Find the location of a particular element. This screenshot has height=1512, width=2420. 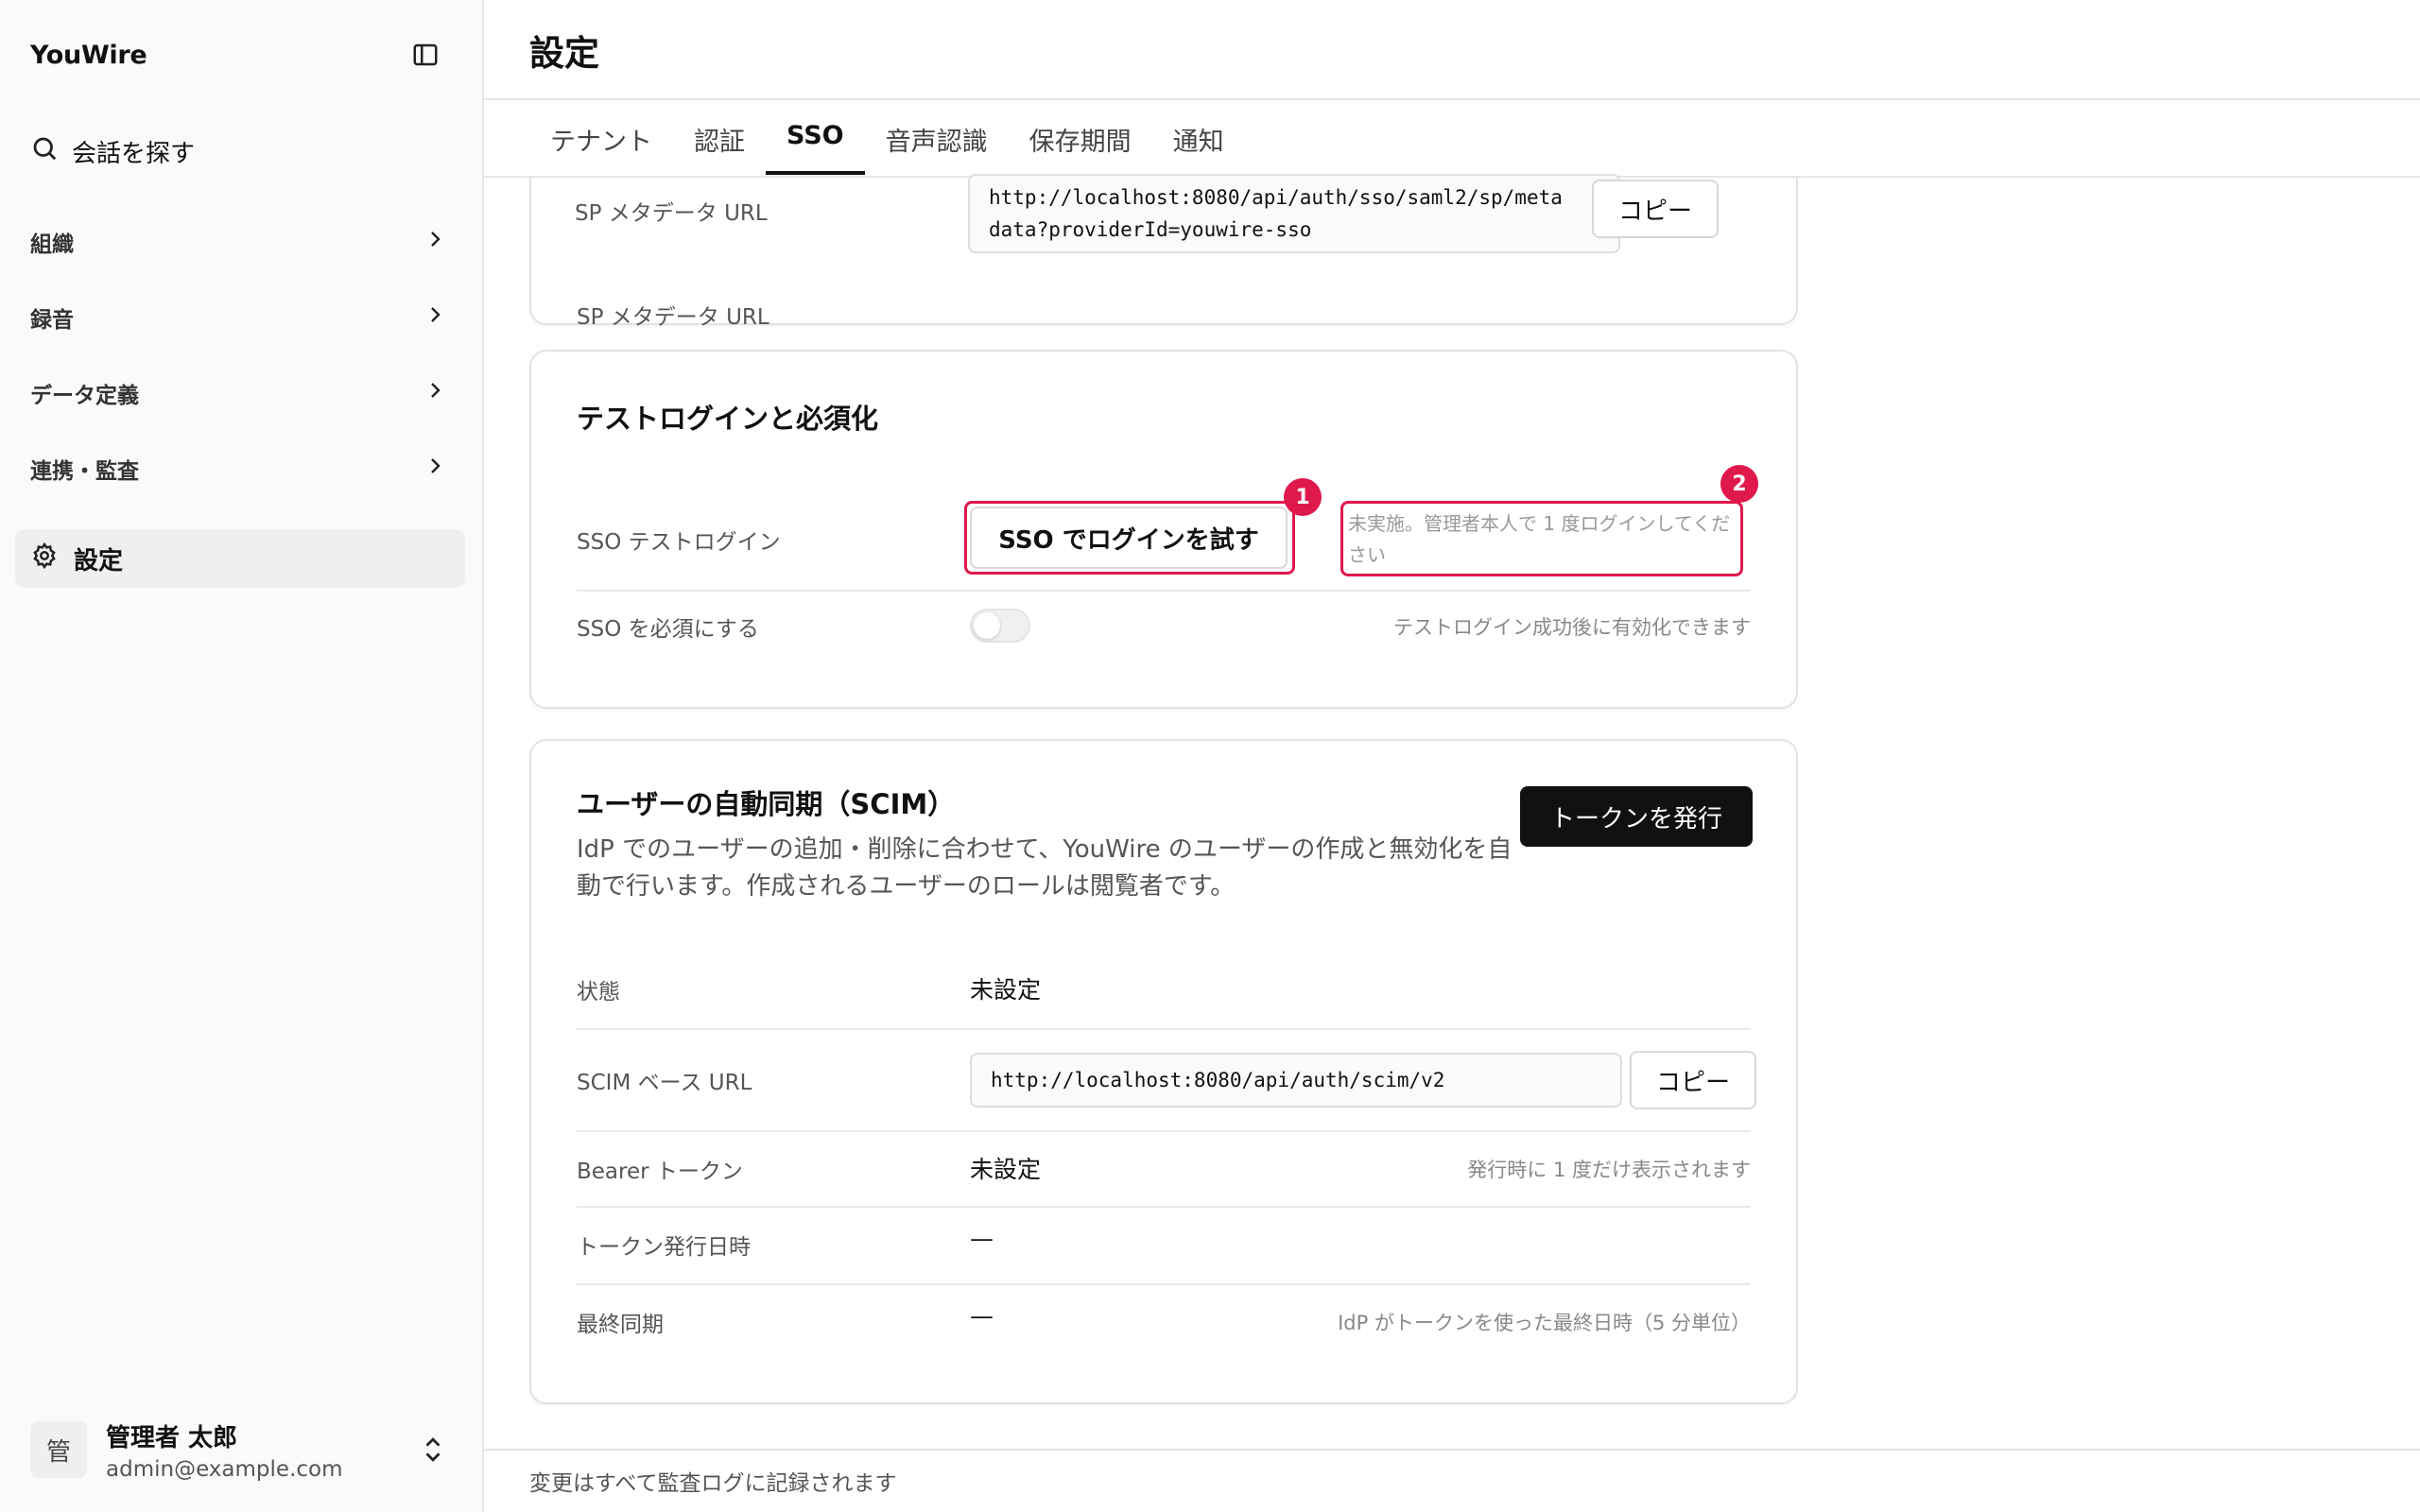

footer-divider is located at coordinates (1452, 1450).